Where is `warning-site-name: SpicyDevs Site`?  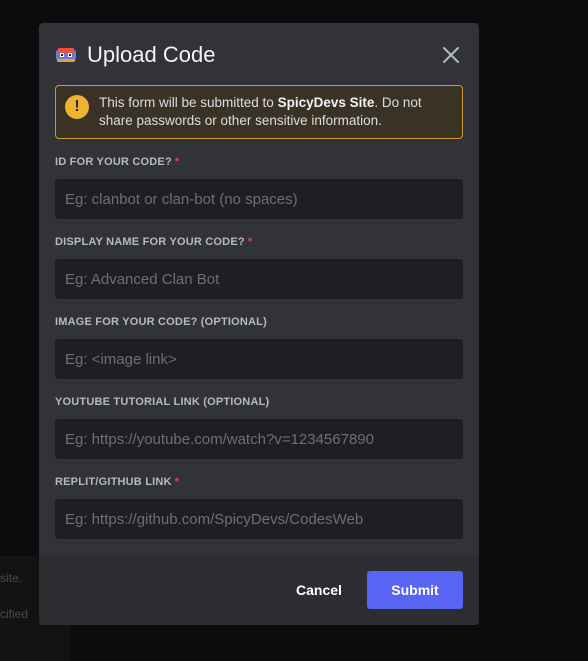 warning-site-name: SpicyDevs Site is located at coordinates (326, 102).